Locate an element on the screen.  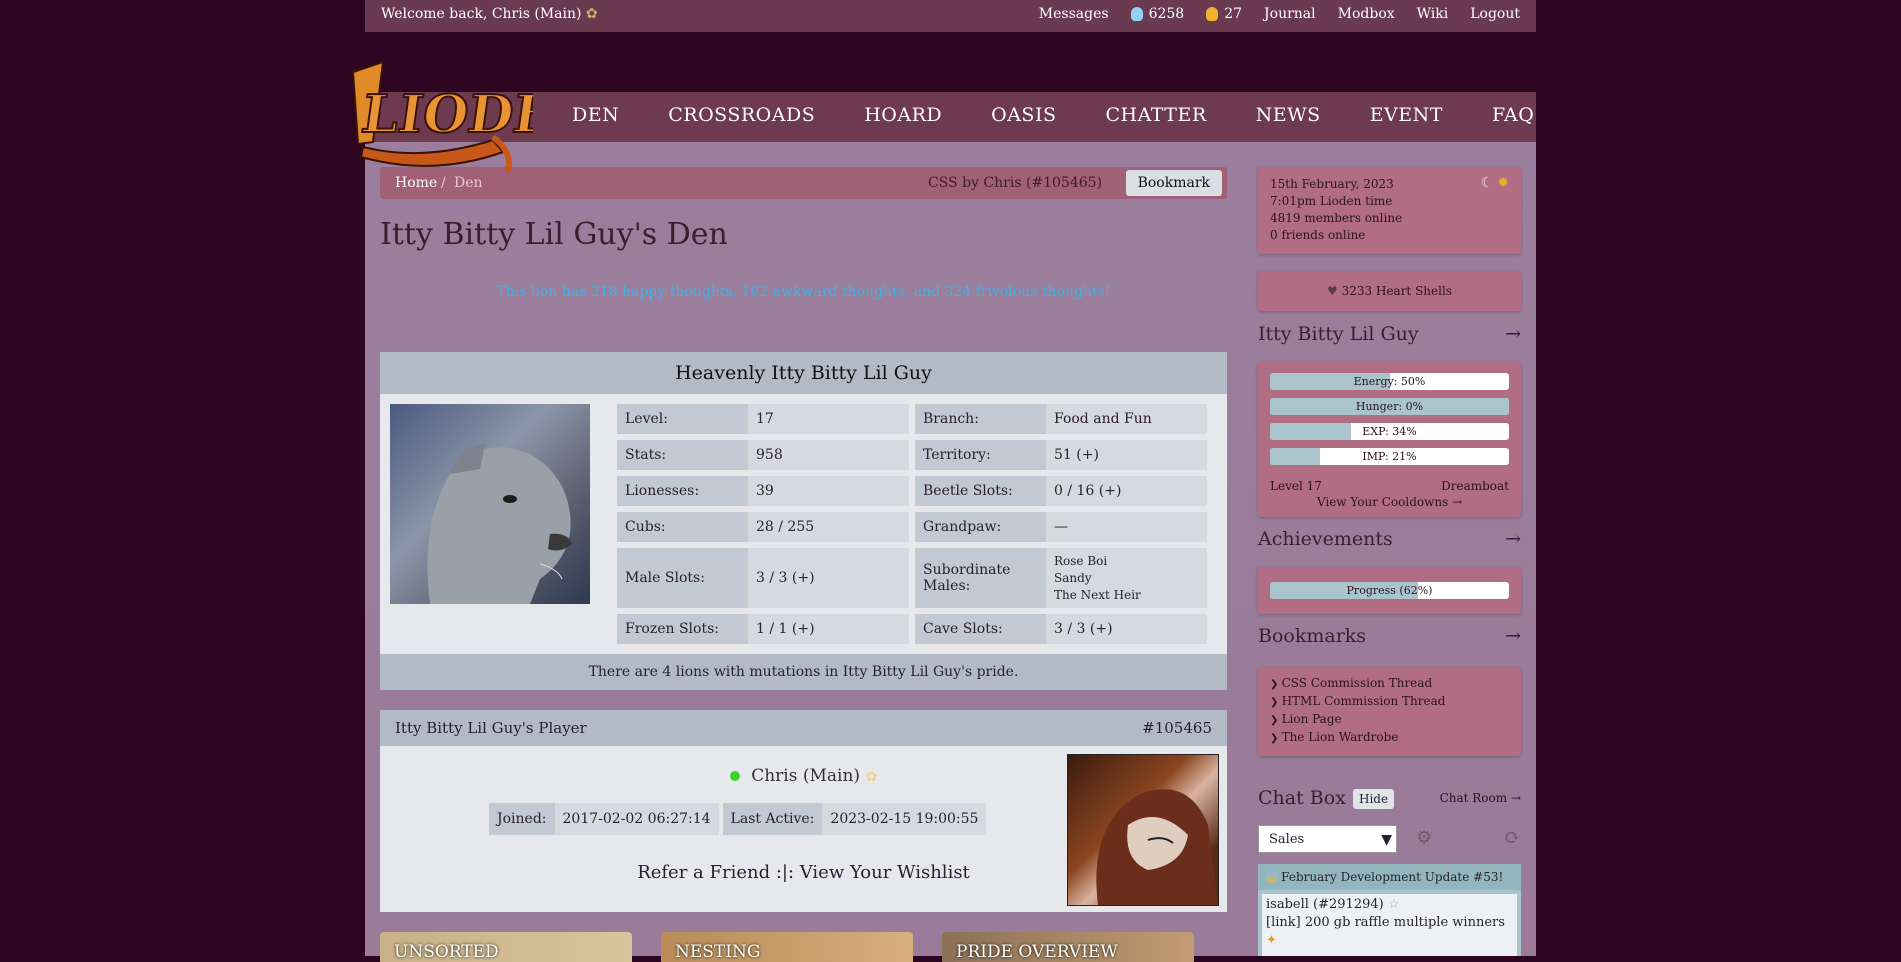
heart-shells-count: 3233 Heart Shells is located at coordinates (1397, 291).